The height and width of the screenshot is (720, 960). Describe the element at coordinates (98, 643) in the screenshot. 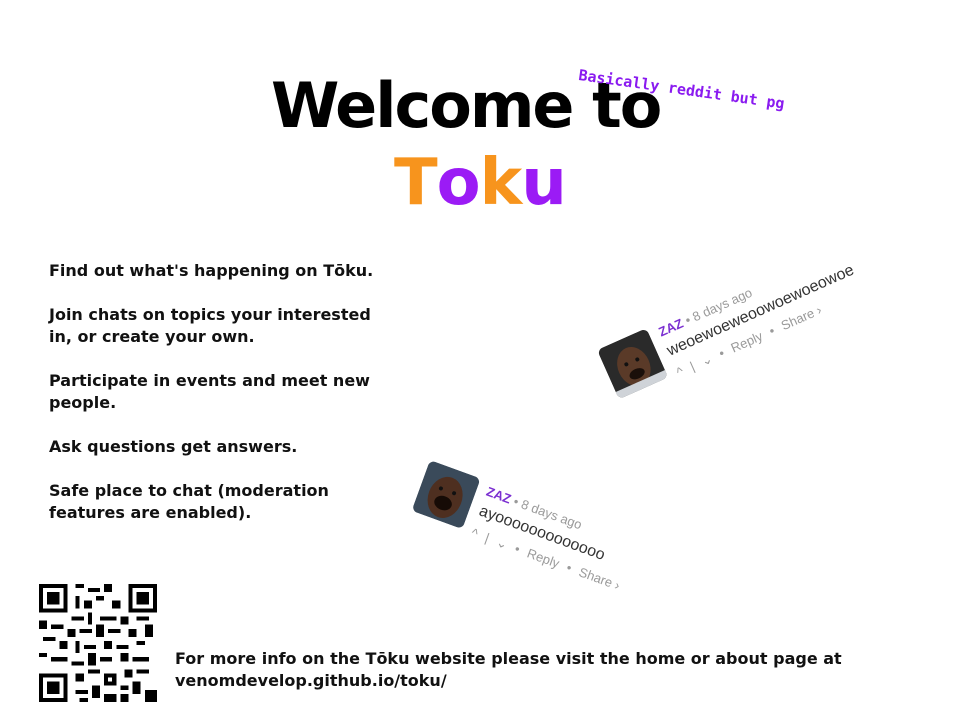

I see `qr-code-icon` at that location.